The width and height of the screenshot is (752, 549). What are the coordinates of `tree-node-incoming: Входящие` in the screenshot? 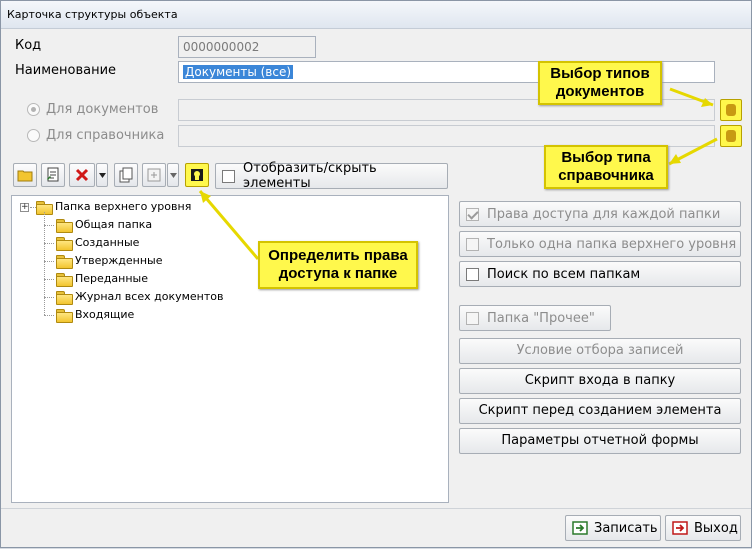 It's located at (95, 315).